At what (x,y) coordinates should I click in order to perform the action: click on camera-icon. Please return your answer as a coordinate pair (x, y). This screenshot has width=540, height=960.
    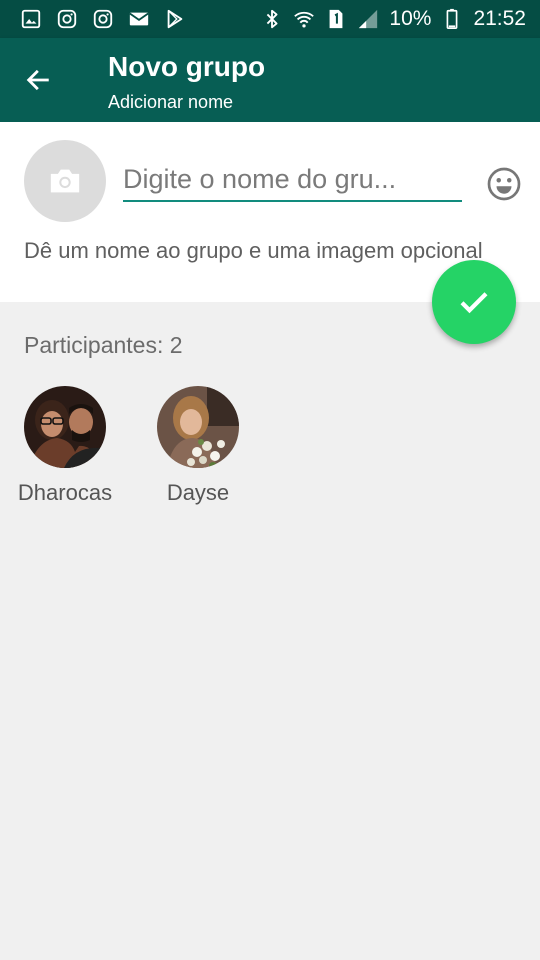
    Looking at the image, I should click on (65, 181).